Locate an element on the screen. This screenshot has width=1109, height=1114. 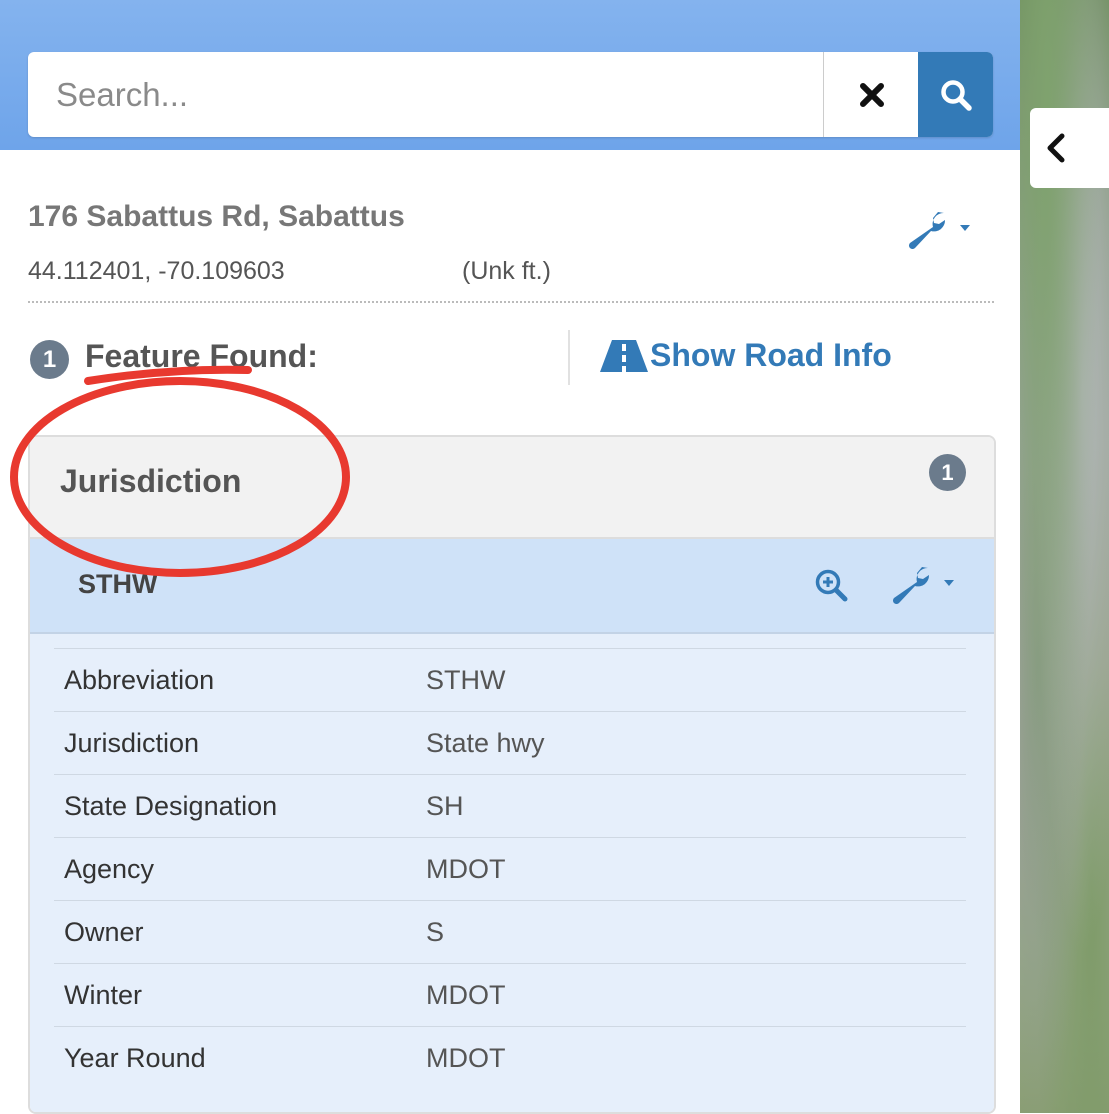
attribute-key: State Designation is located at coordinates (235, 806).